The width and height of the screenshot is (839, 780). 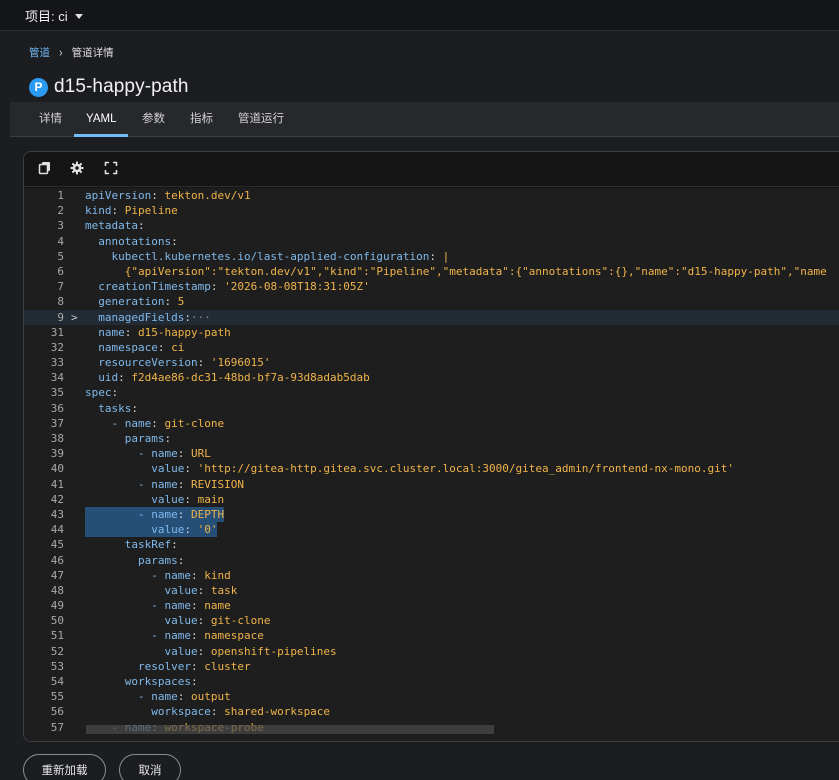 I want to click on yaml-value: DEPTH, so click(x=207, y=514).